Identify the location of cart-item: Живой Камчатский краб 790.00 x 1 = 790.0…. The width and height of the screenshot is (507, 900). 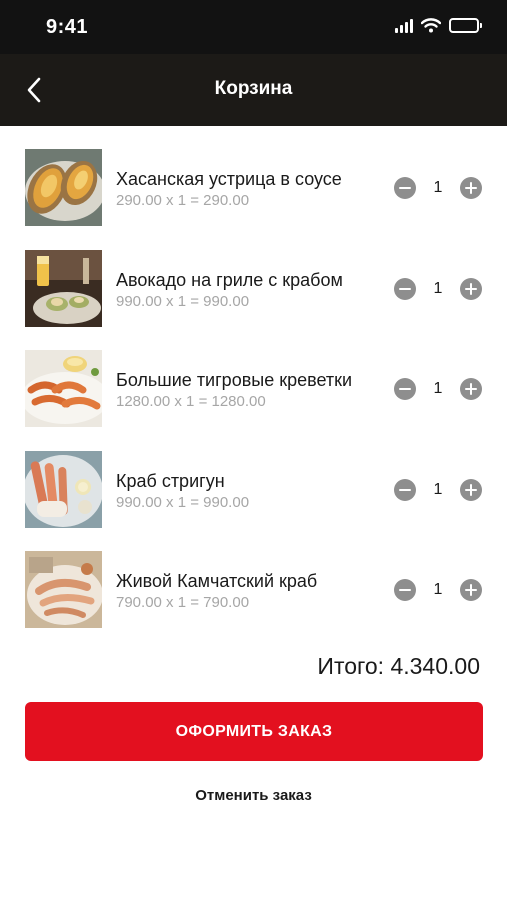
(253, 578).